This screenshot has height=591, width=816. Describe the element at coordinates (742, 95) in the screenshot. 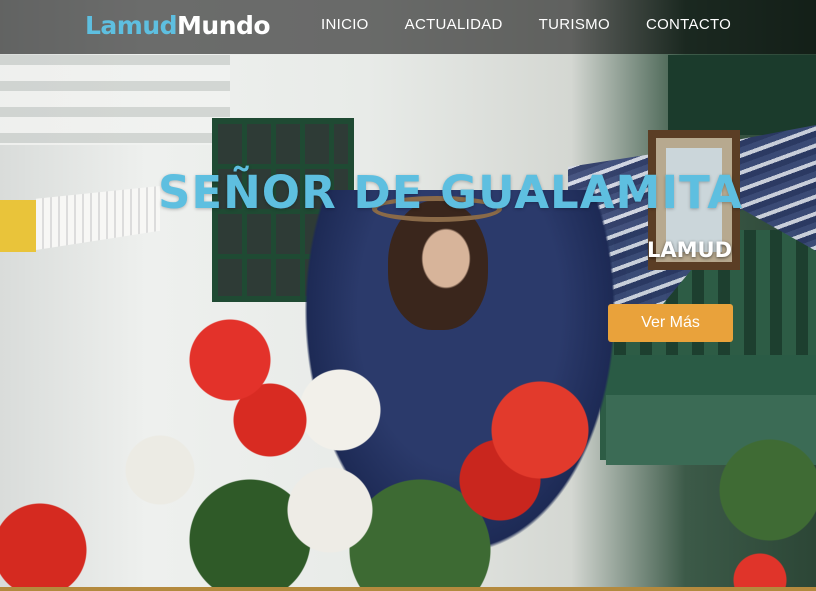

I see `doorway` at that location.